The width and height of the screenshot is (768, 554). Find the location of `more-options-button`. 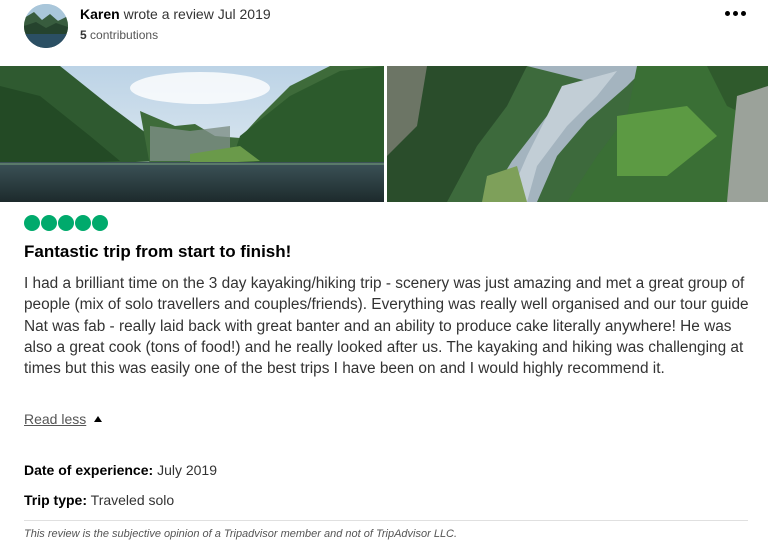

more-options-button is located at coordinates (735, 13).